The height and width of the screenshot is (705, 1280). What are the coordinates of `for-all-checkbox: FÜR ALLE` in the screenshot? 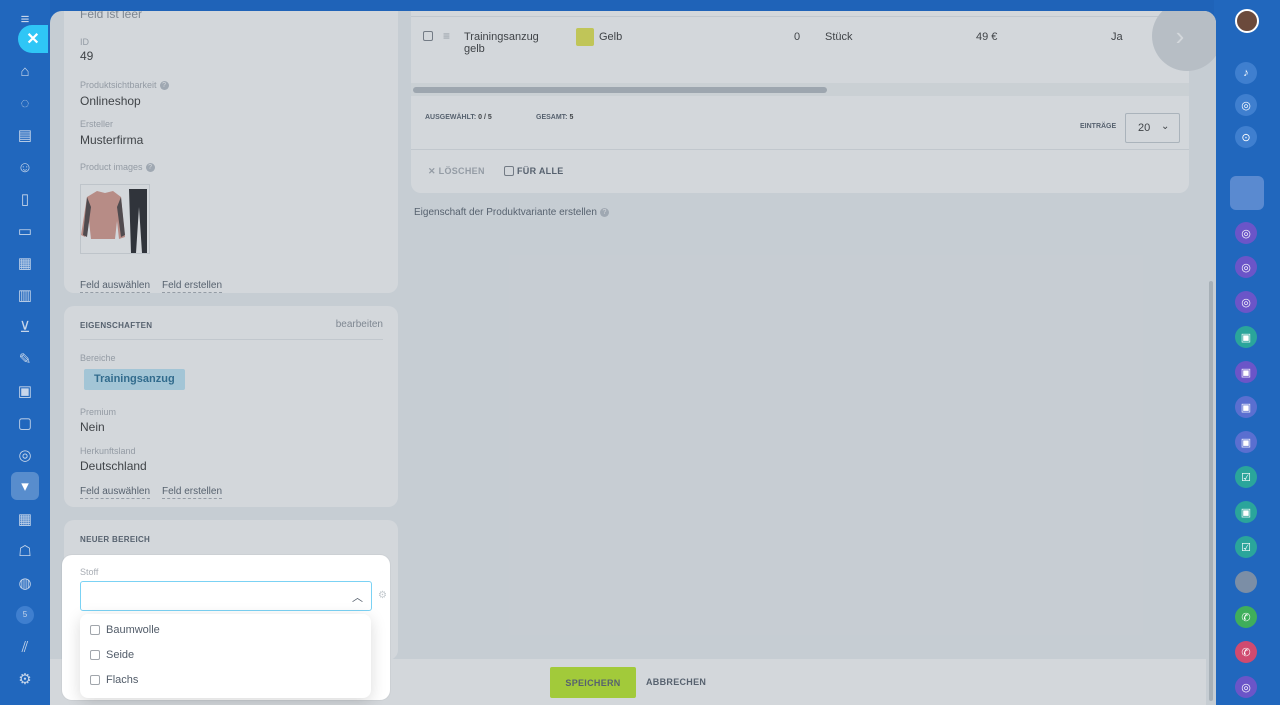 It's located at (534, 171).